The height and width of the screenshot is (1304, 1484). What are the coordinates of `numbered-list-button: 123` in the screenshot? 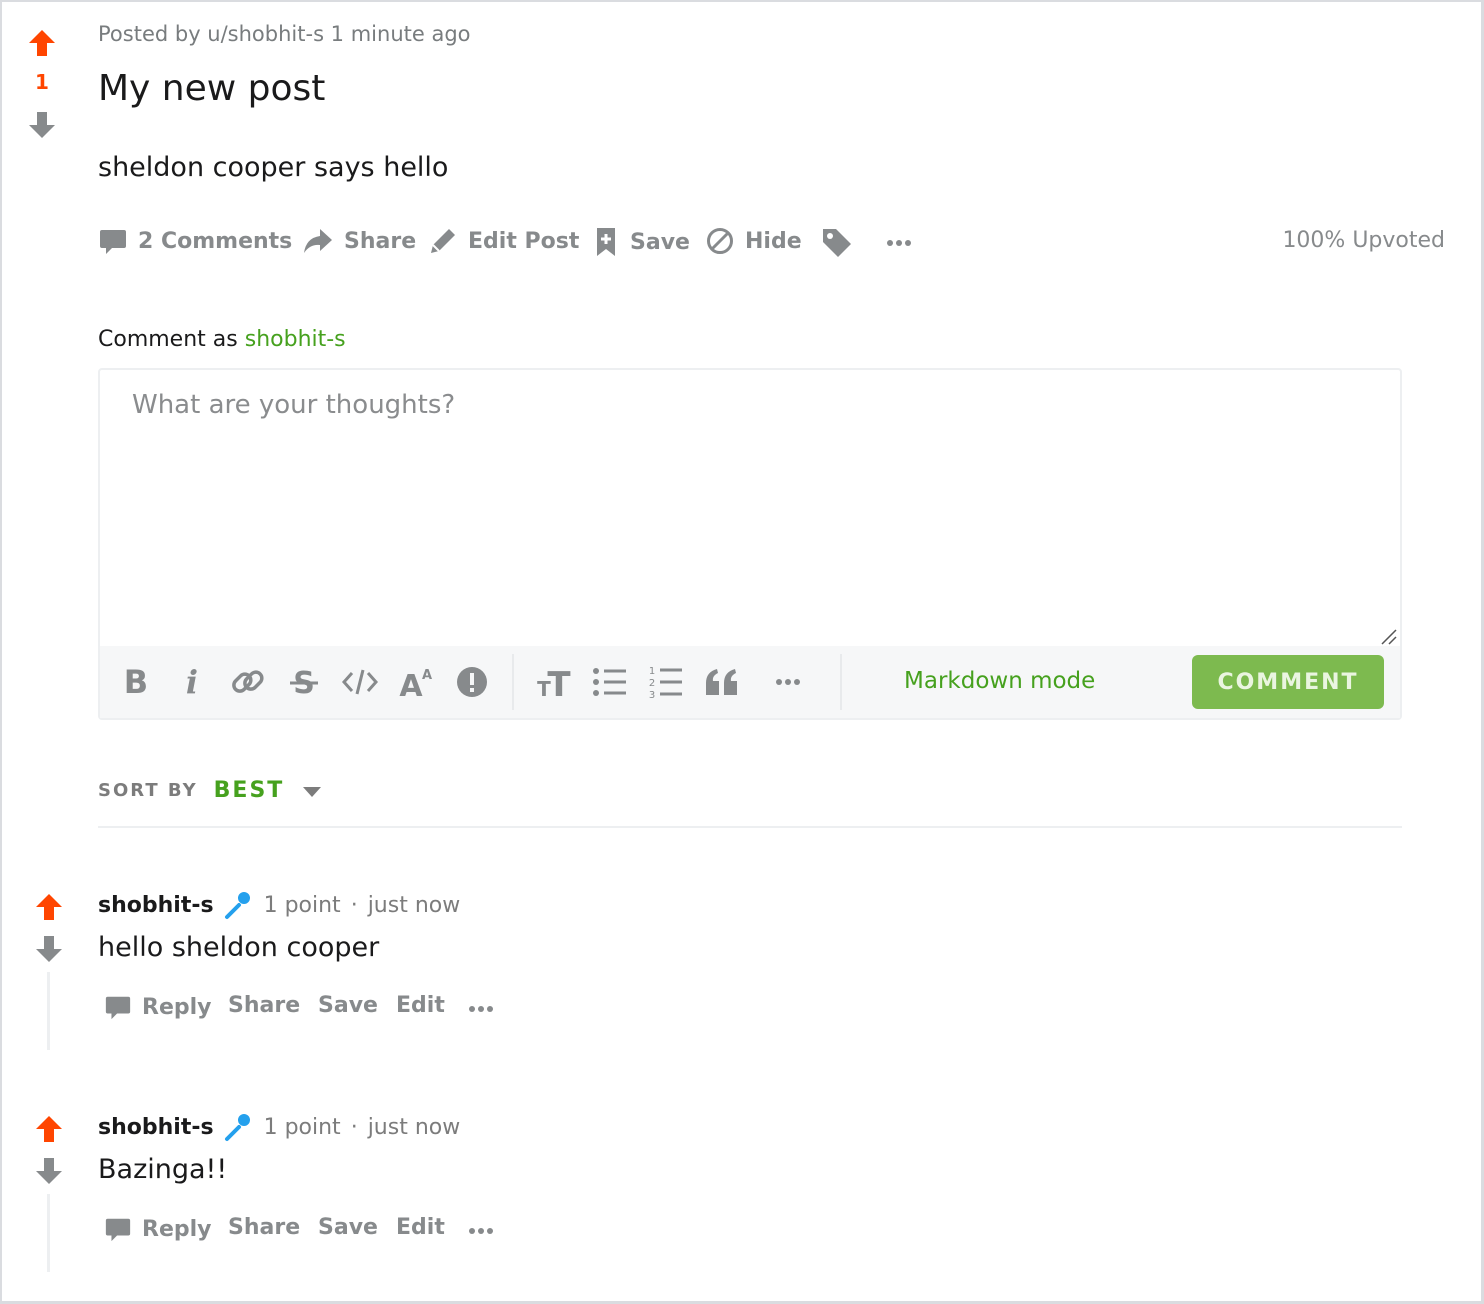 It's located at (666, 682).